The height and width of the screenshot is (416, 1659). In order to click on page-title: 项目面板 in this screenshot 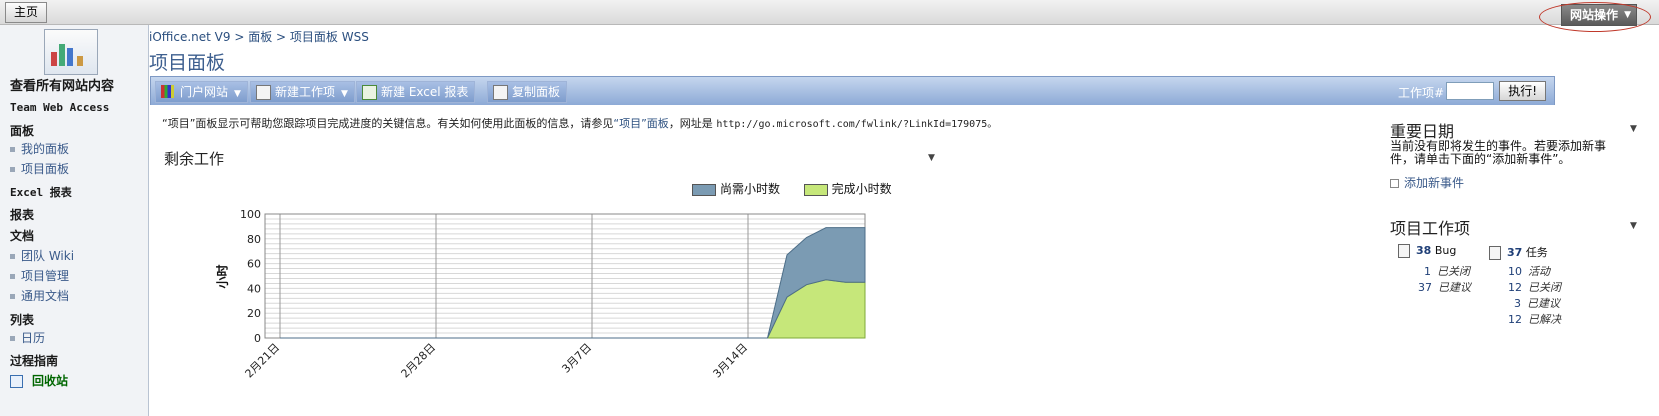, I will do `click(187, 63)`.